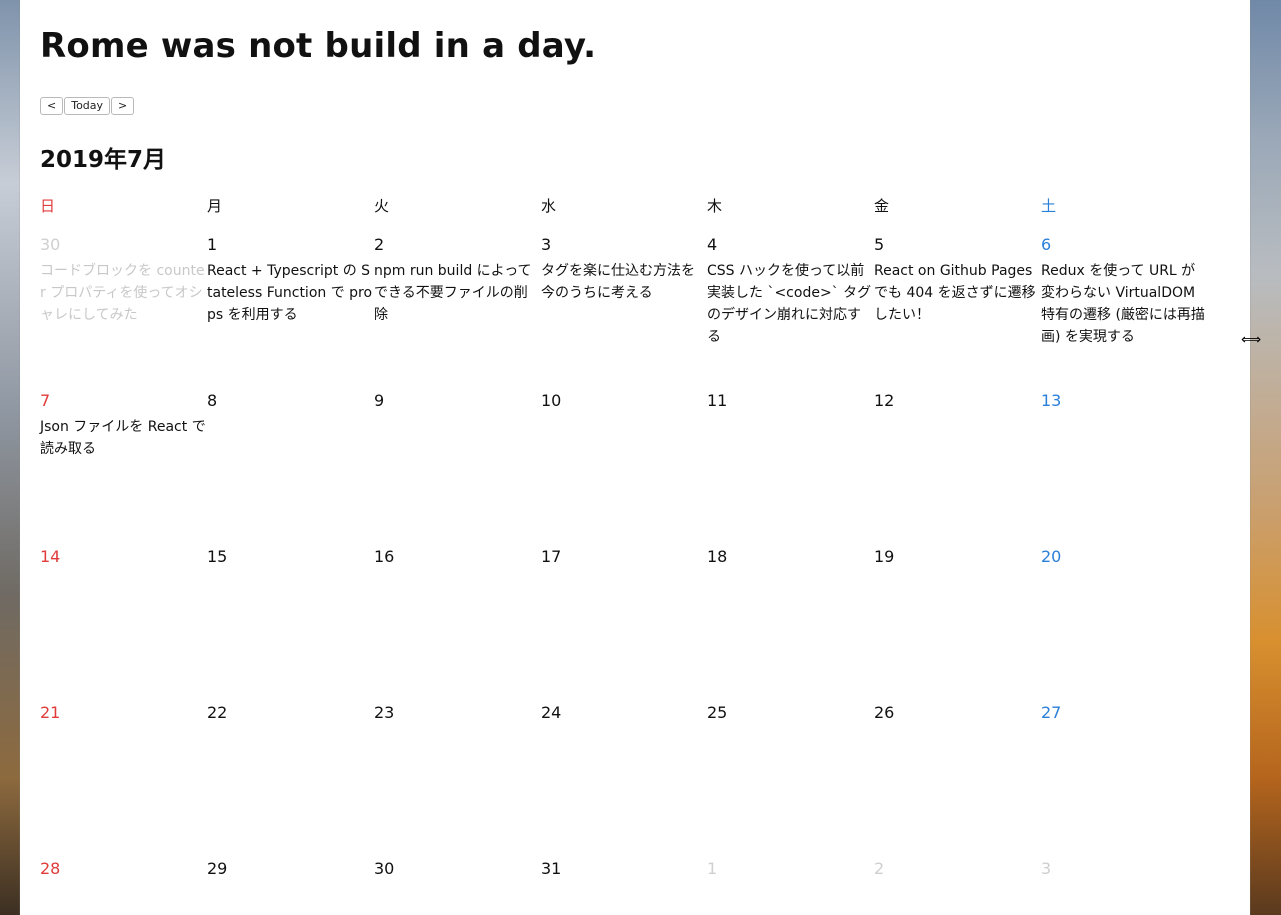  I want to click on weekday-label: 火, so click(382, 206).